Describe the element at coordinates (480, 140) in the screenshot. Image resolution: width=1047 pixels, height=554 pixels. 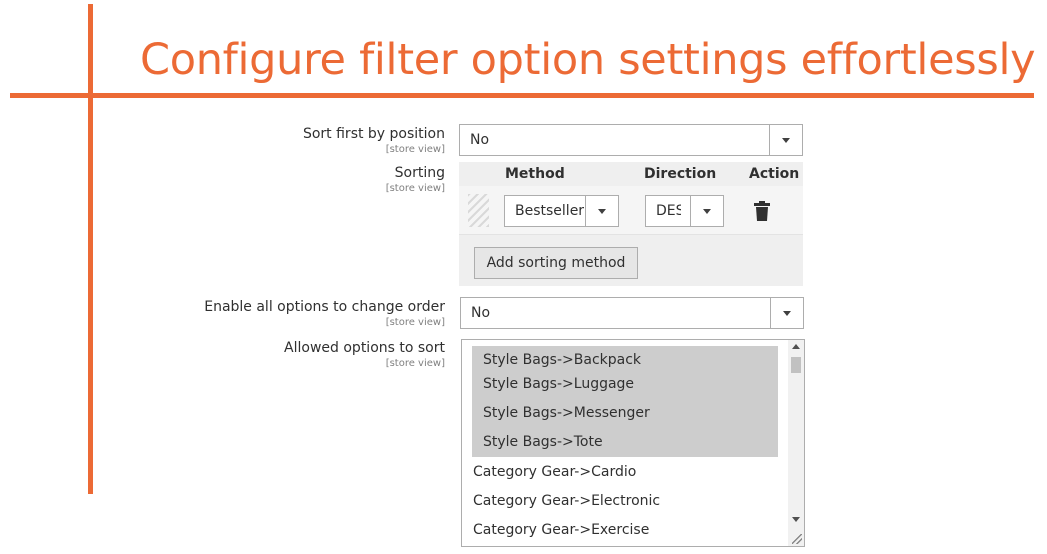
I see `sort-first-value: No` at that location.